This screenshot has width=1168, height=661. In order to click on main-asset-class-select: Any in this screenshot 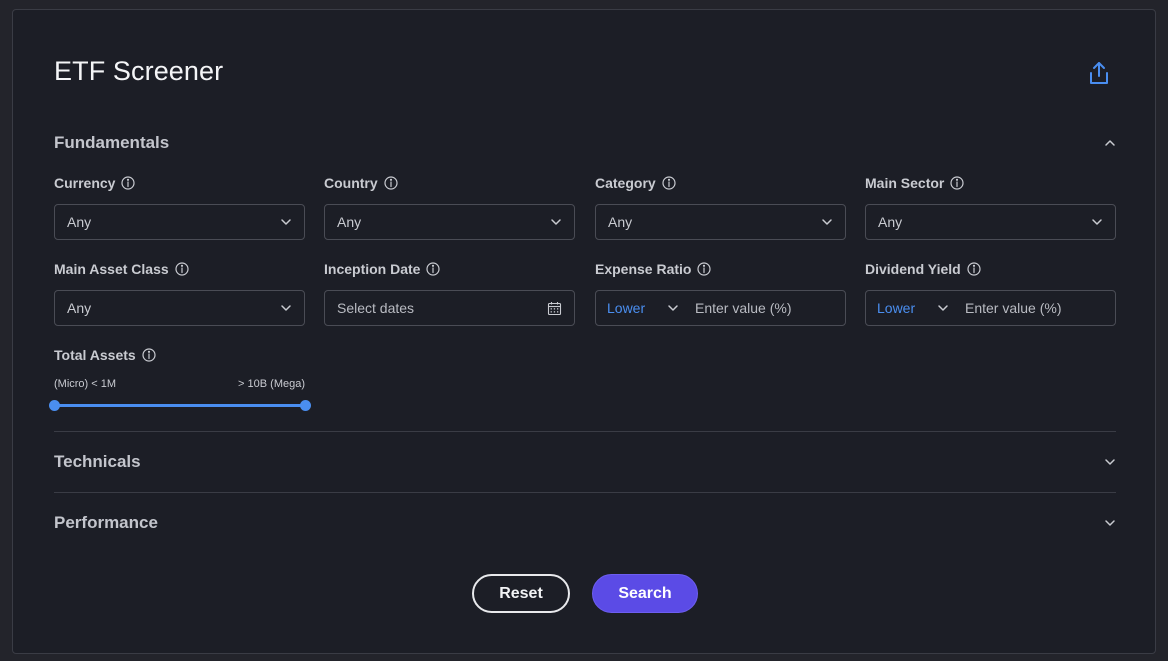, I will do `click(179, 308)`.